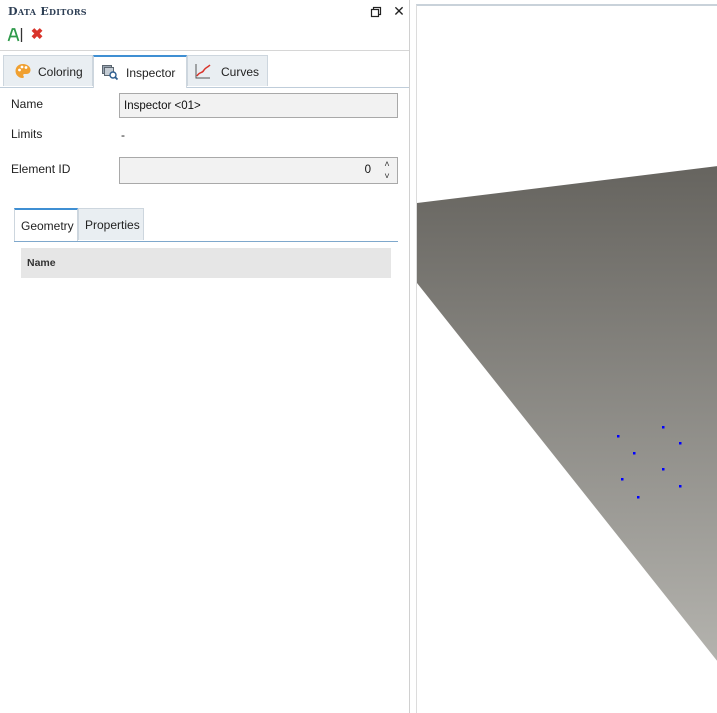 The image size is (717, 713). I want to click on tab-coloring: Coloring, so click(48, 70).